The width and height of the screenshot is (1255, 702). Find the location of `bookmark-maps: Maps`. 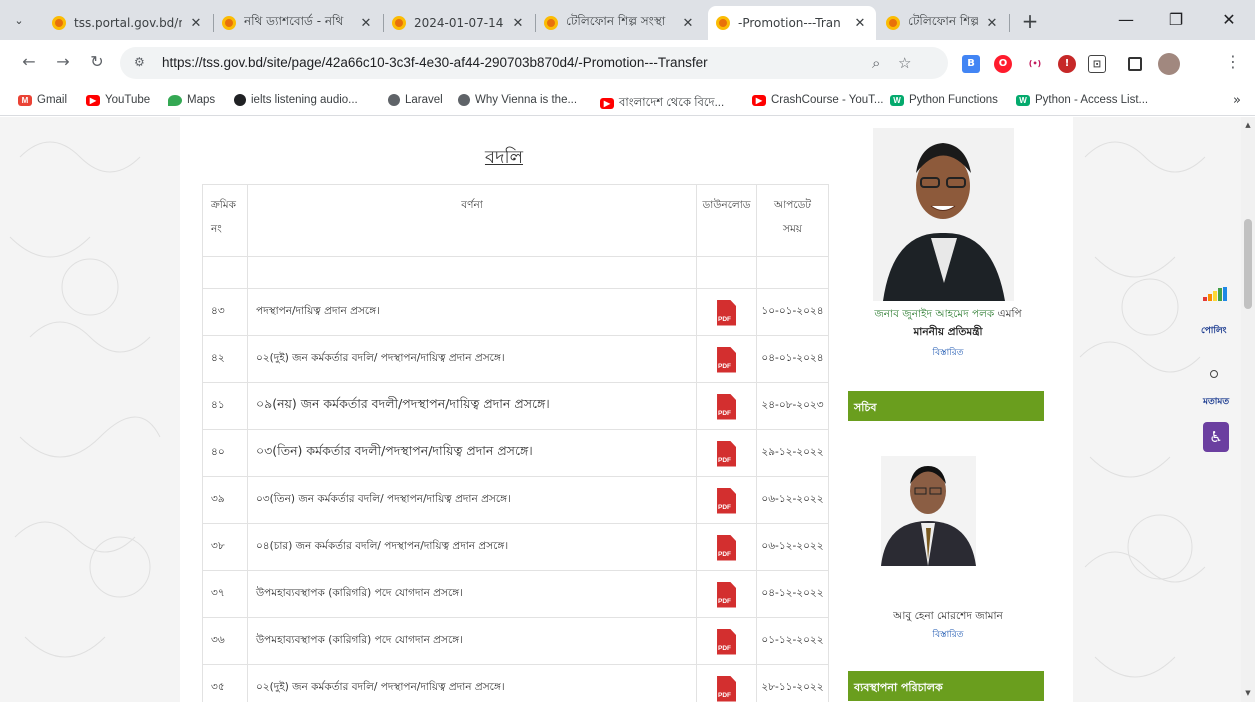

bookmark-maps: Maps is located at coordinates (191, 100).